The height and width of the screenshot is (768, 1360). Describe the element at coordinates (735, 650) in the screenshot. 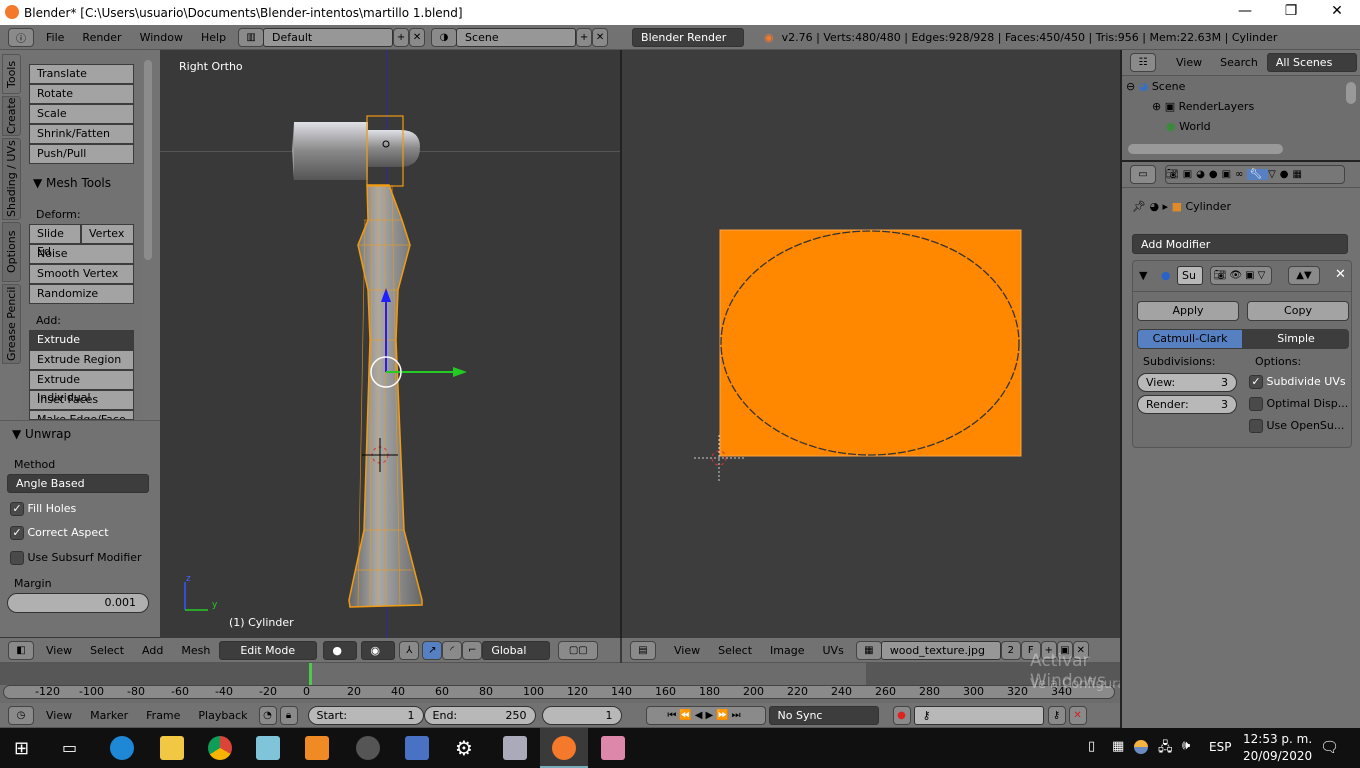

I see `menu-uv-select: Select` at that location.